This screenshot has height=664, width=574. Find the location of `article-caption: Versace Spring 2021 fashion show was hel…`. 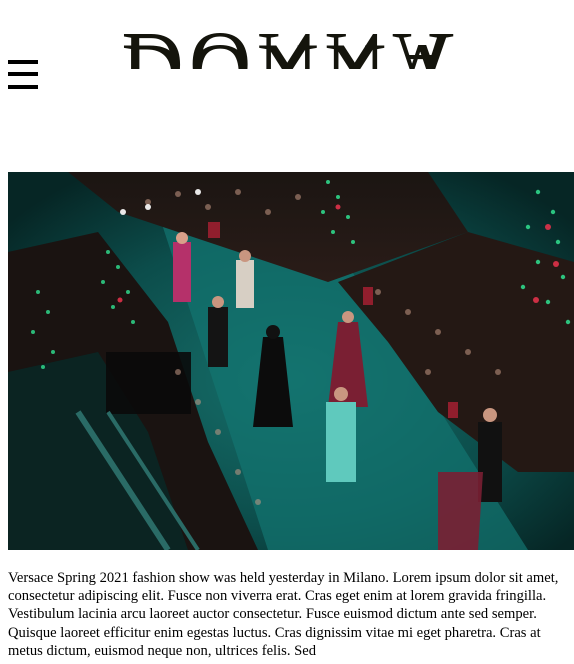

article-caption: Versace Spring 2021 fashion show was hel… is located at coordinates (283, 614).